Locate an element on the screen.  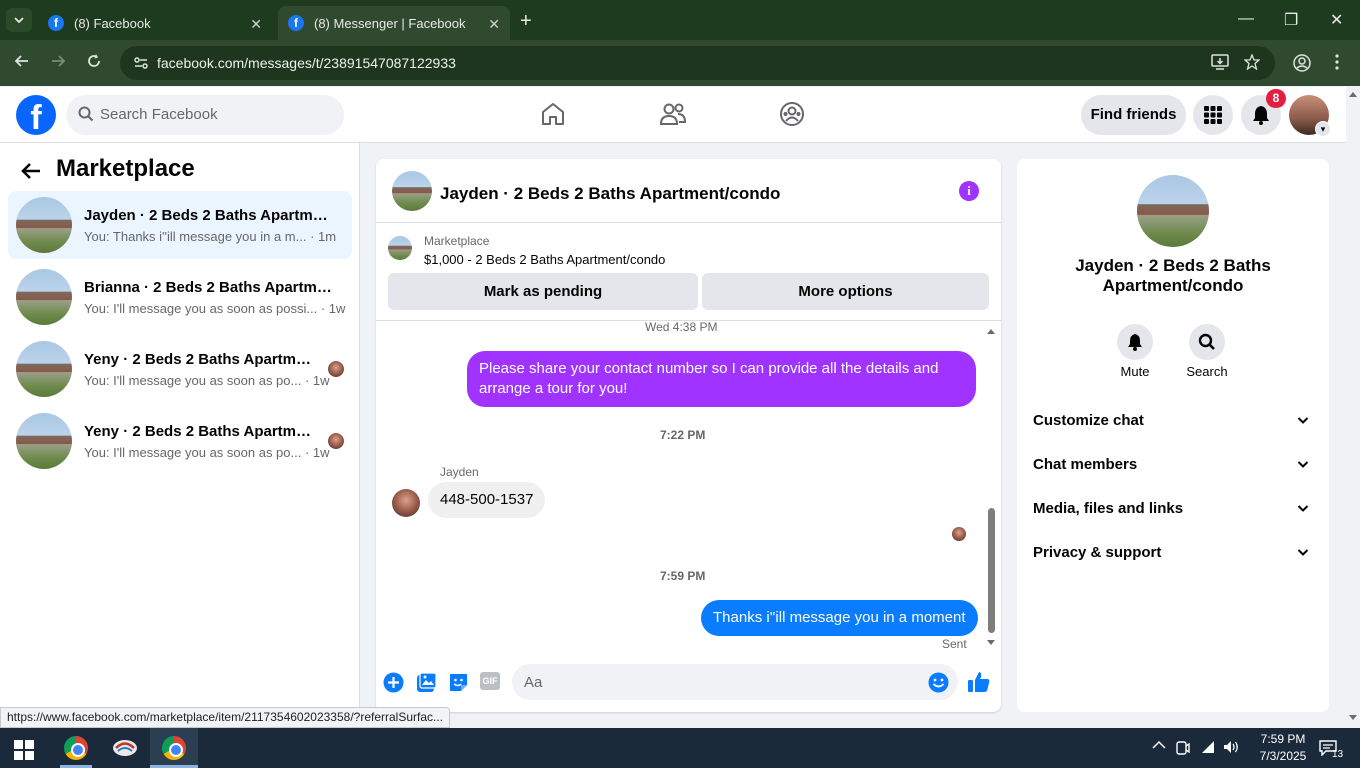
emoji-icon is located at coordinates (938, 682).